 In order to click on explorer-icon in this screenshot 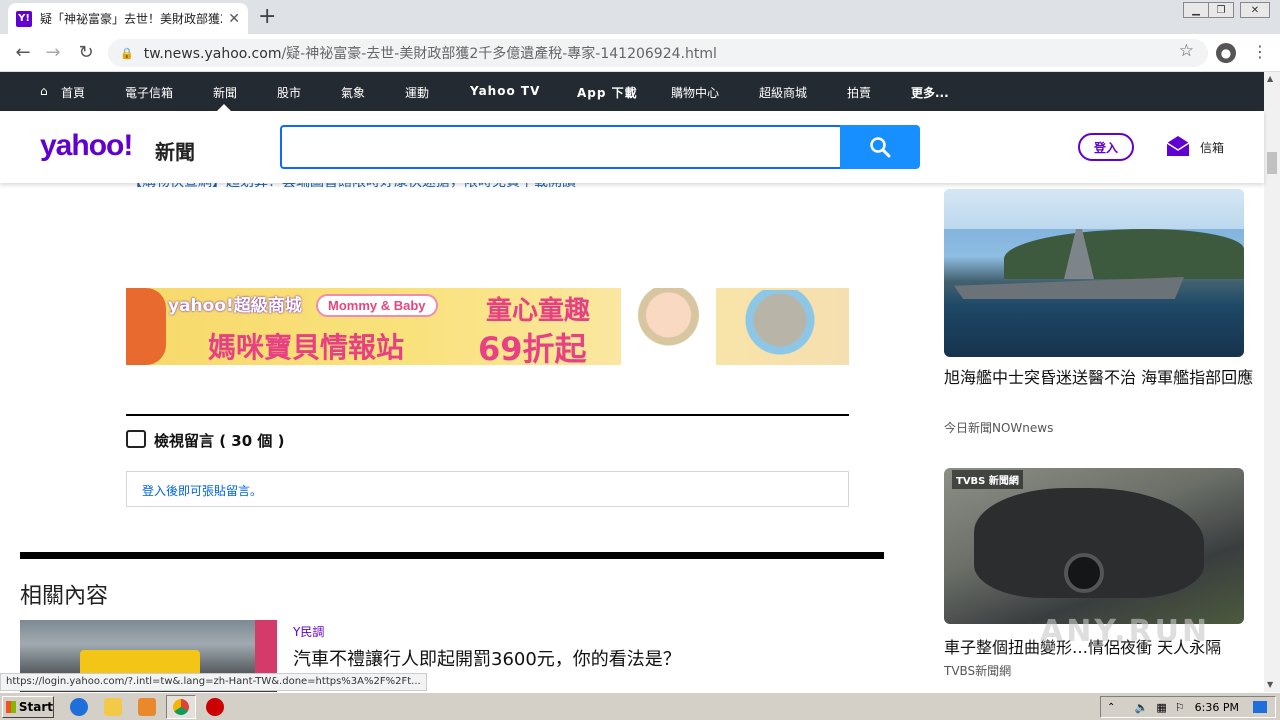, I will do `click(113, 707)`.